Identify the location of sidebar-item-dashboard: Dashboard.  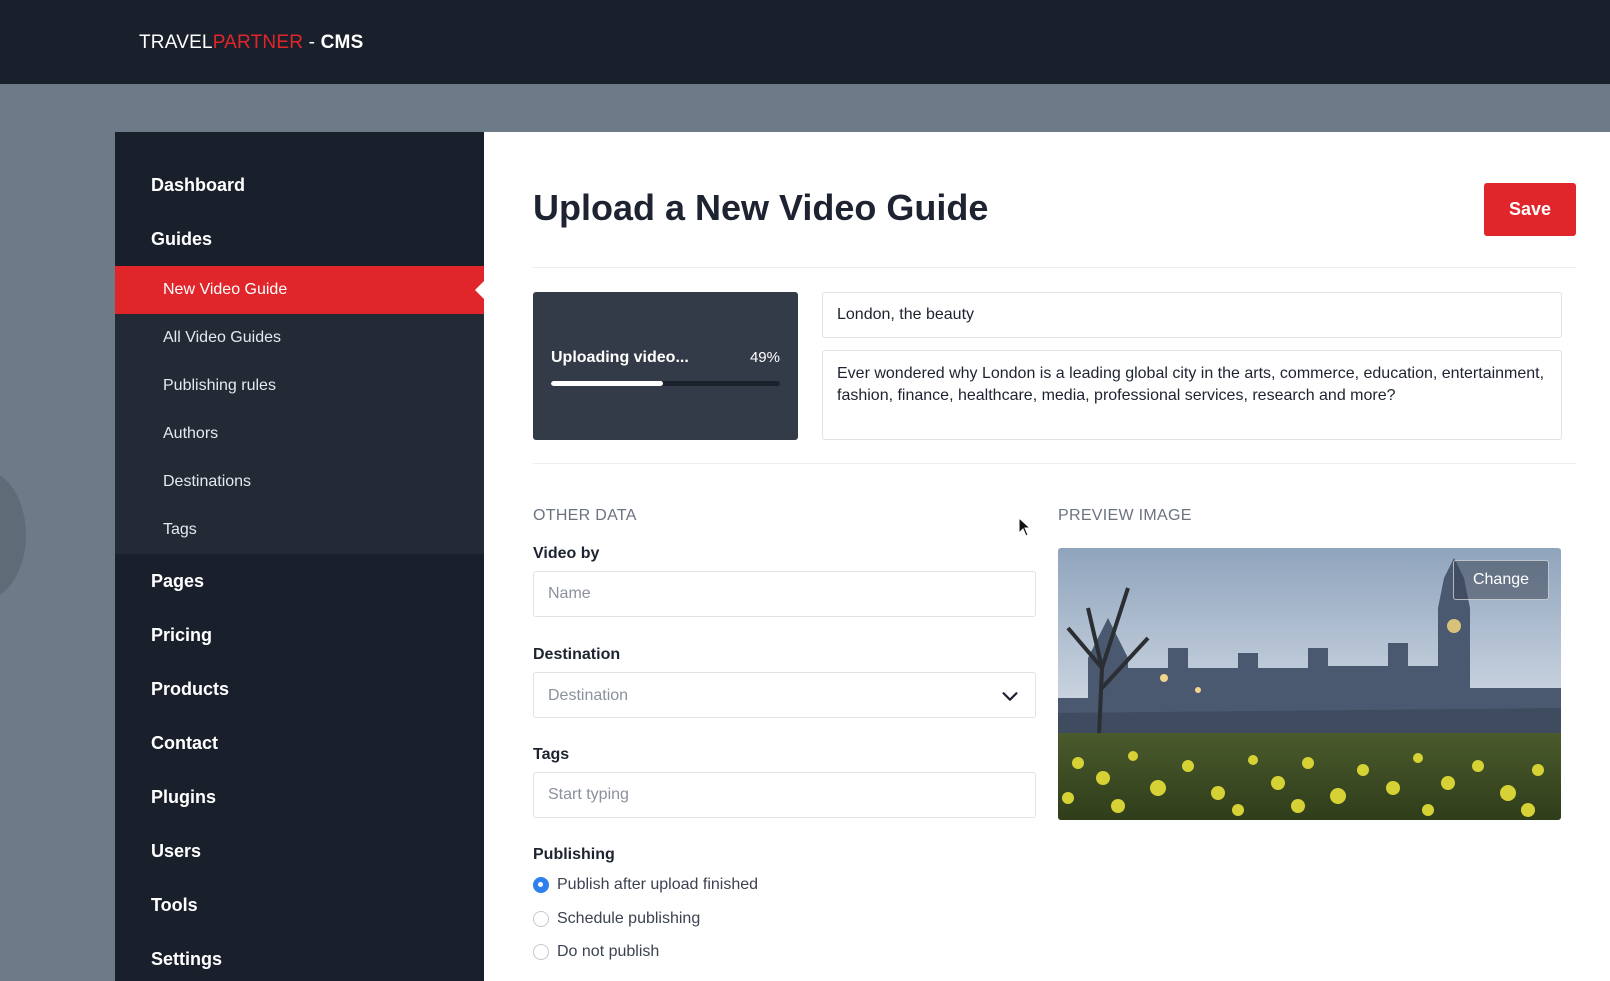
(299, 185).